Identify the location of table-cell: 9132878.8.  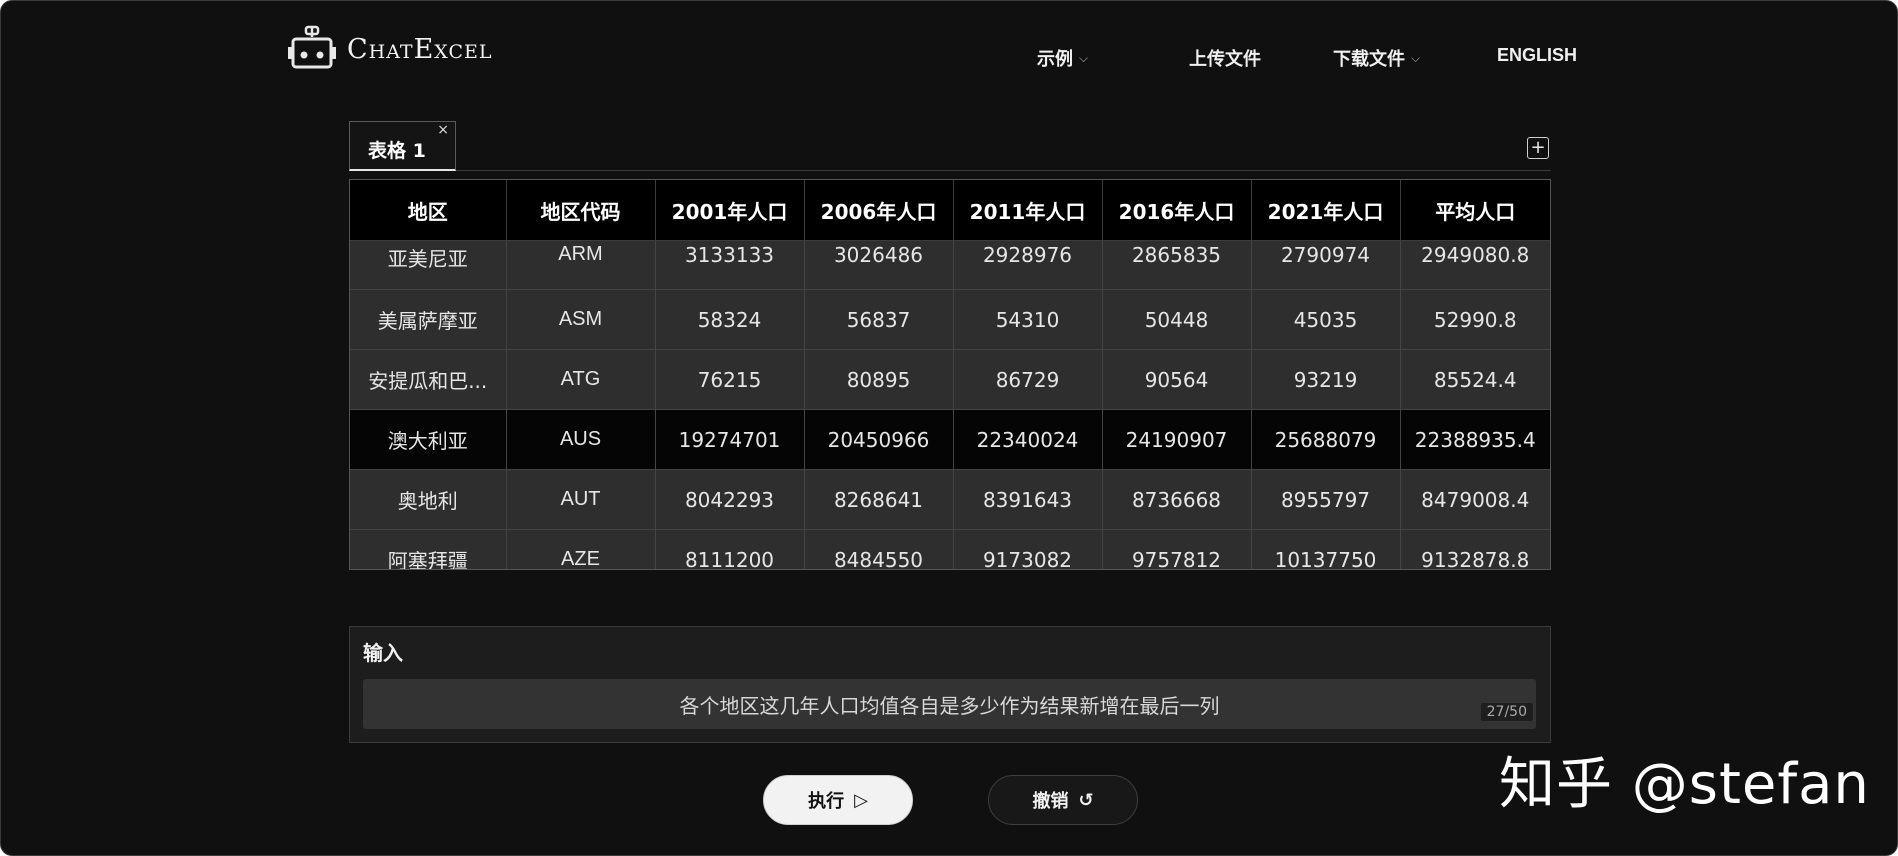
(1475, 549).